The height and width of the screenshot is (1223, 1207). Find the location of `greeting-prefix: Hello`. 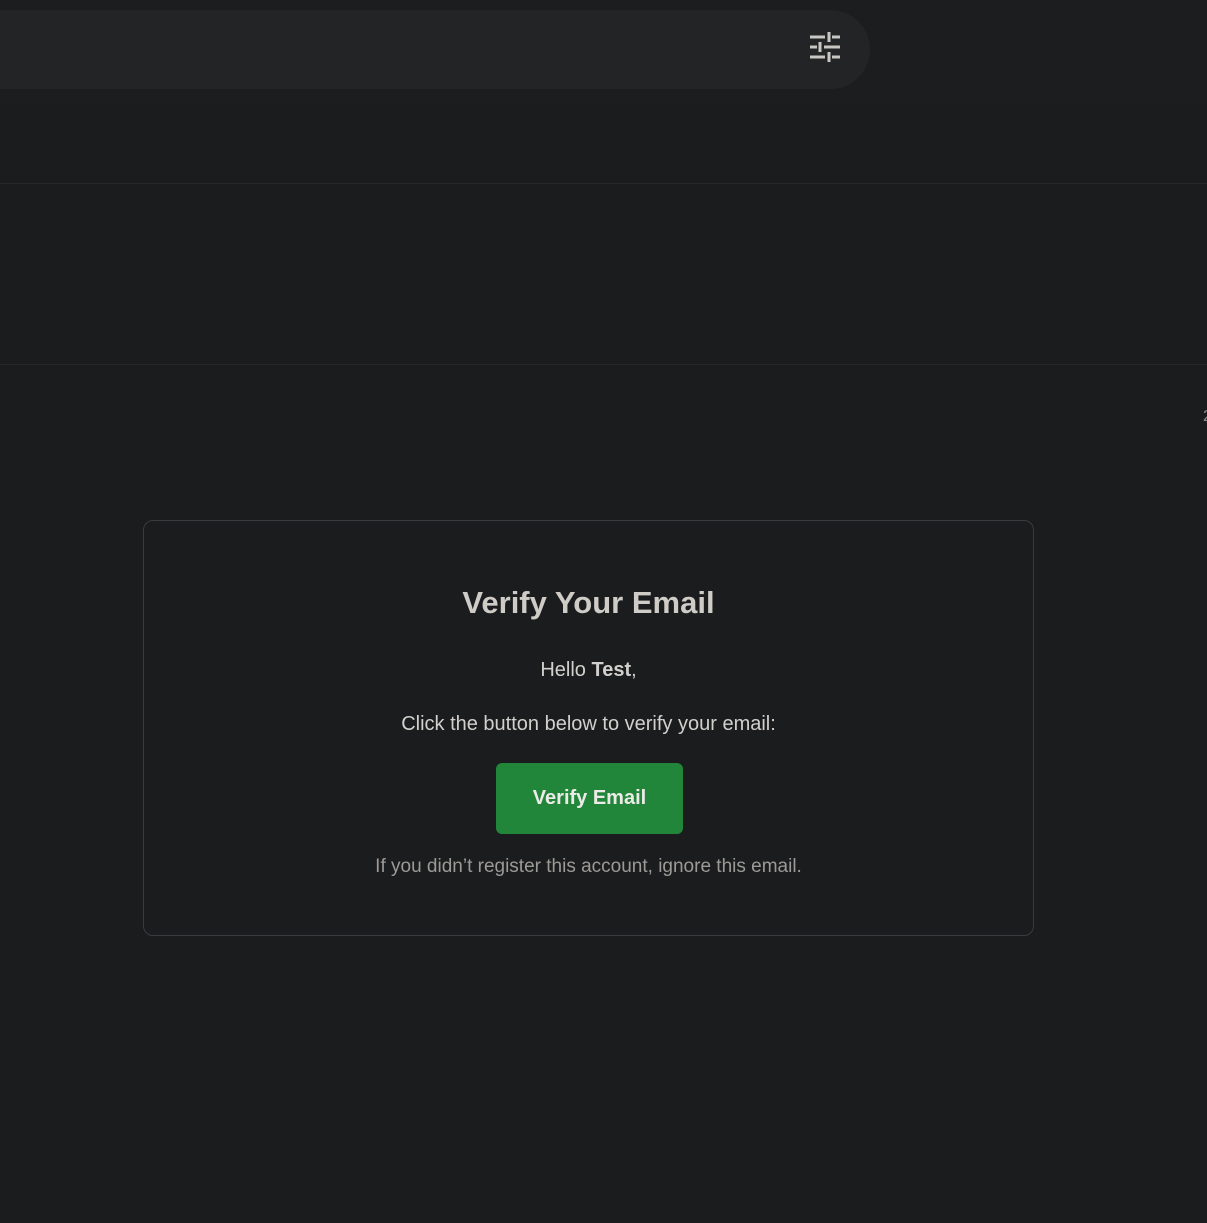

greeting-prefix: Hello is located at coordinates (566, 670).